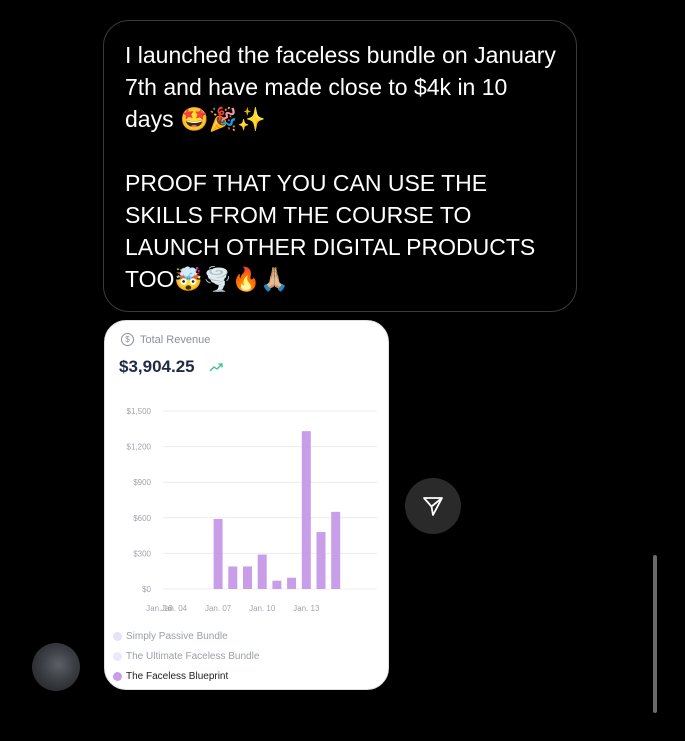  Describe the element at coordinates (139, 411) in the screenshot. I see `y-tick-label: $1,500` at that location.